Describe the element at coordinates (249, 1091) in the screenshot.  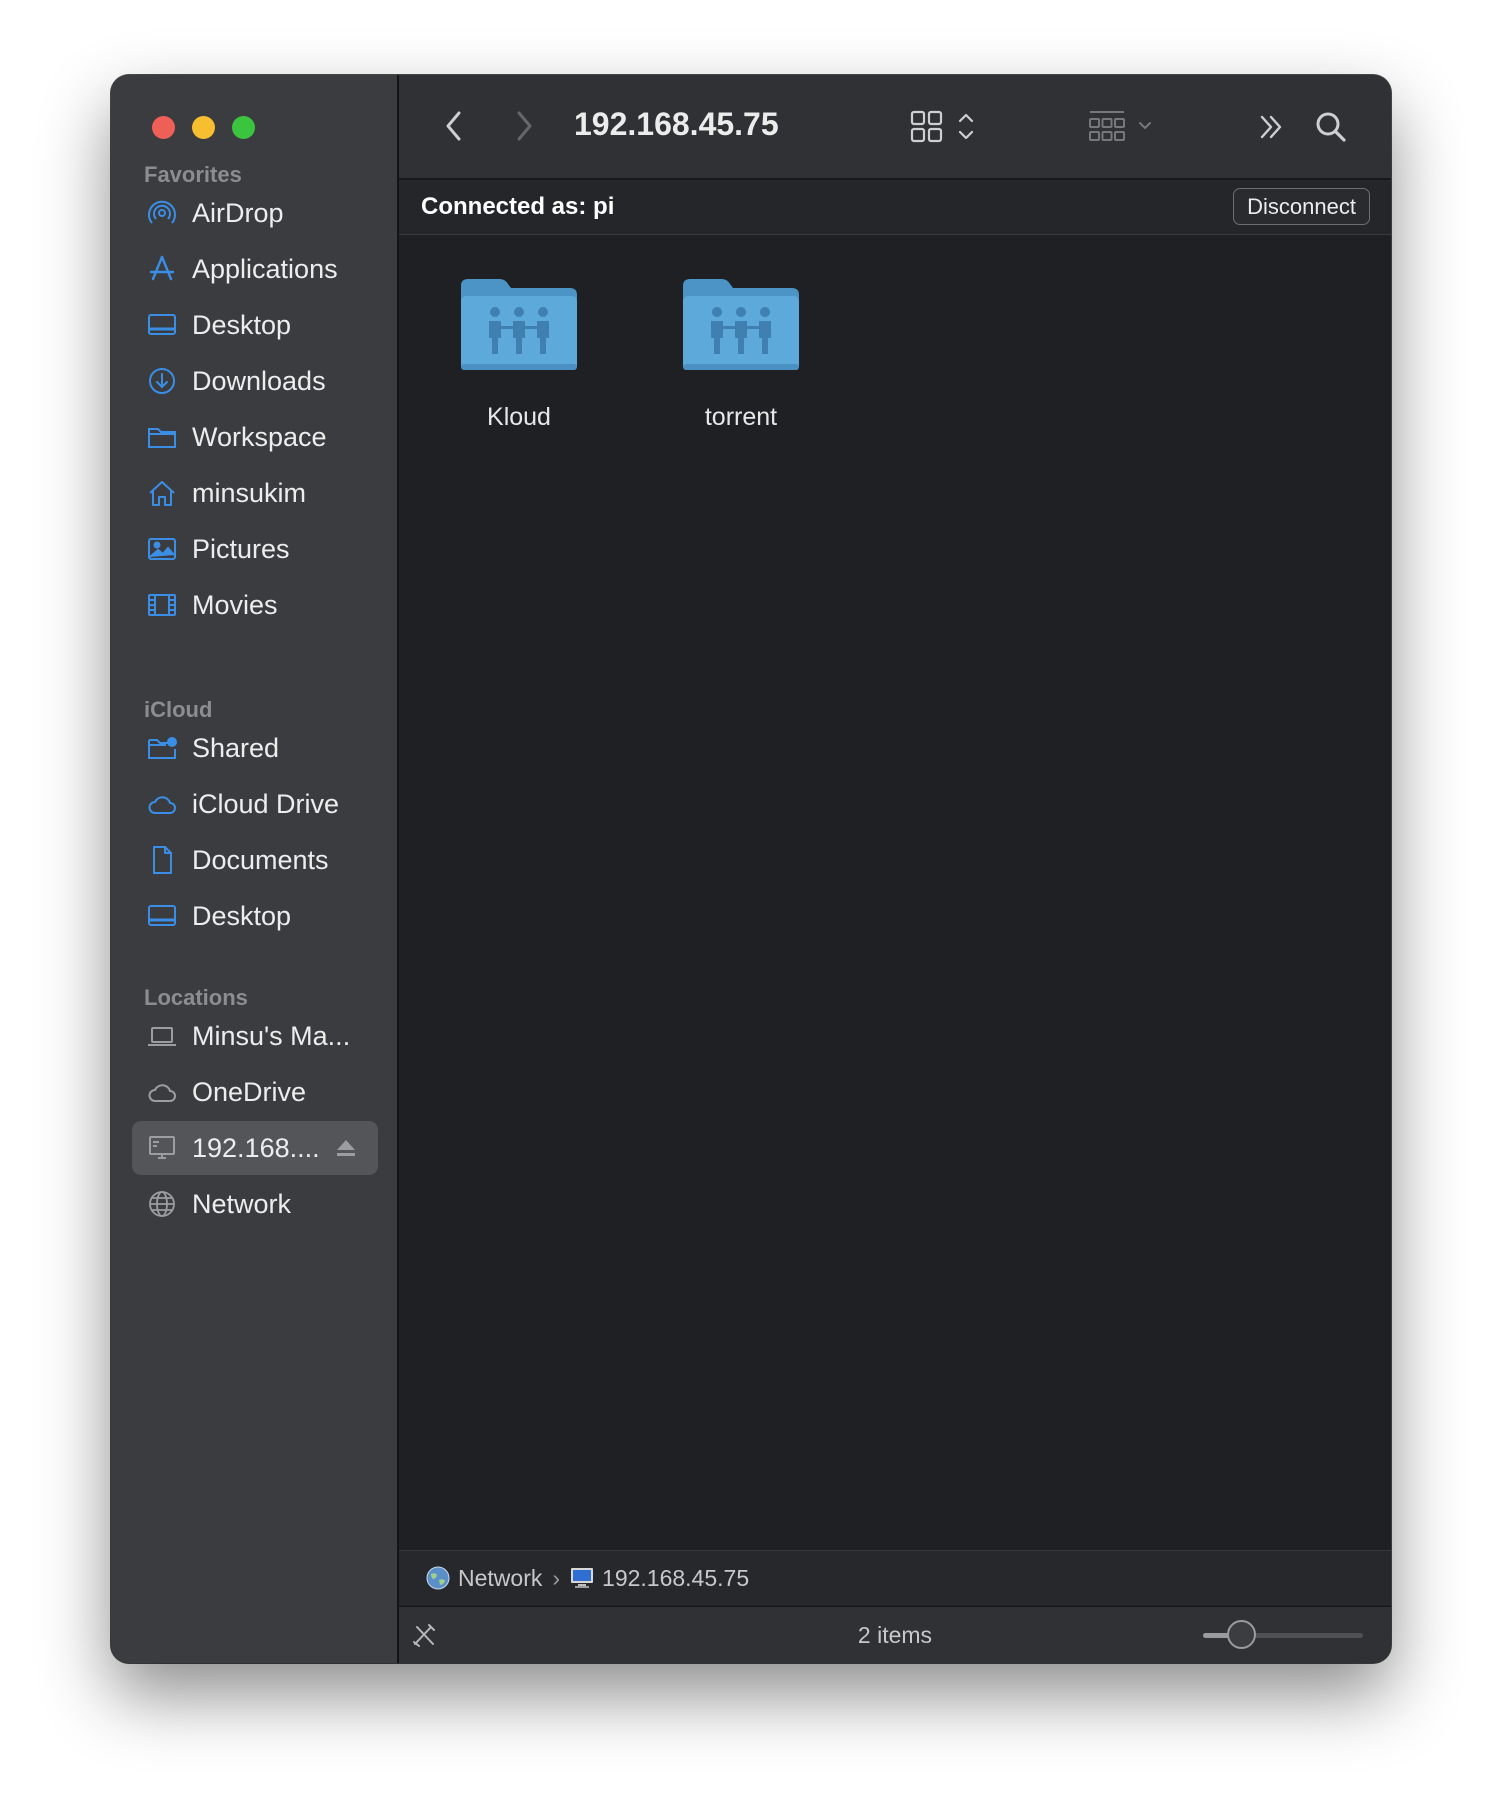
I see `sidebar-item-label: OneDrive` at that location.